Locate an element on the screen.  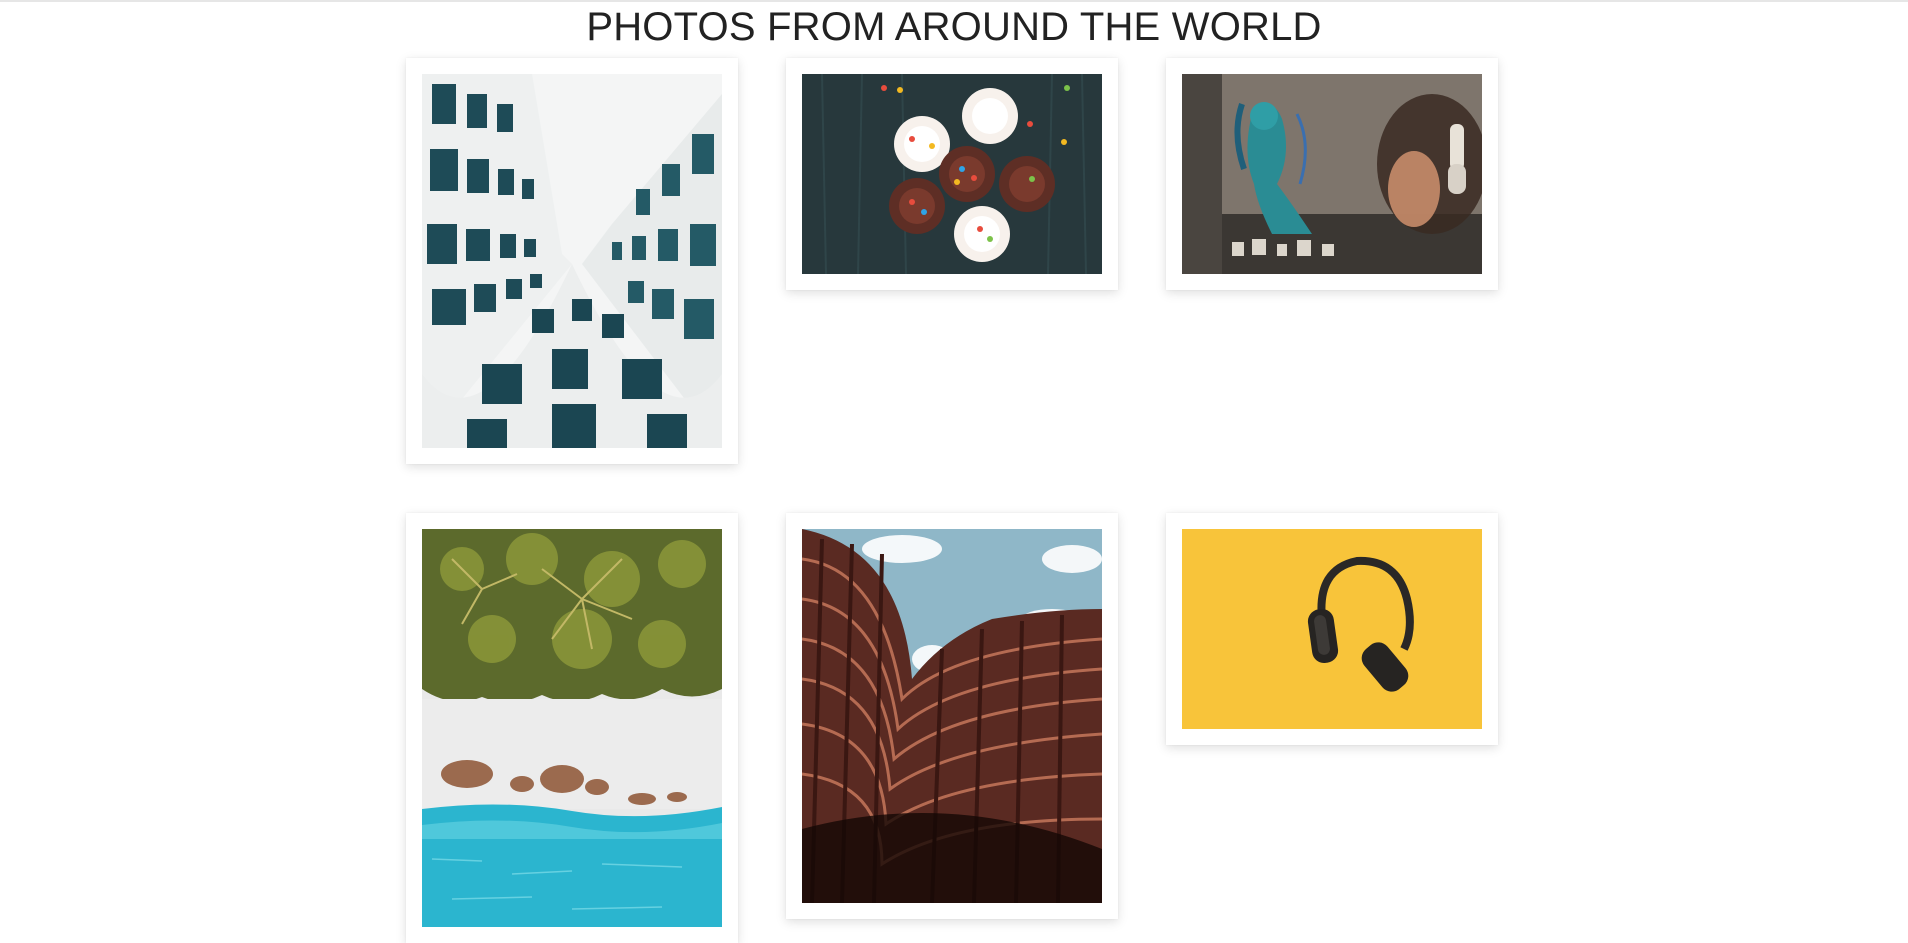
headphones-photo is located at coordinates (1332, 629).